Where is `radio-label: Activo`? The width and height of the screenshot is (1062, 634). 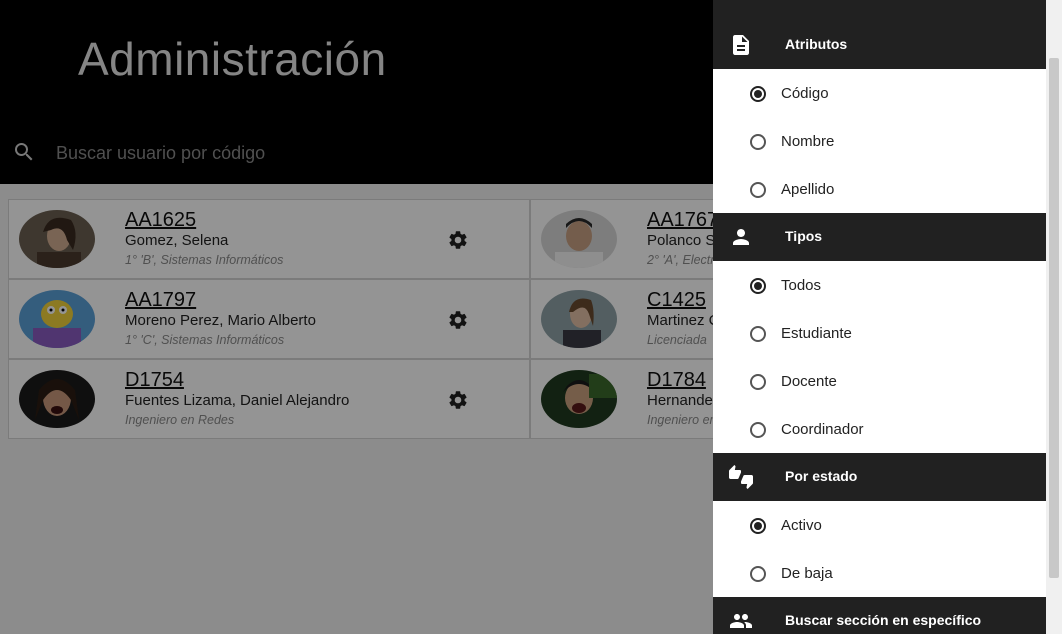 radio-label: Activo is located at coordinates (801, 525).